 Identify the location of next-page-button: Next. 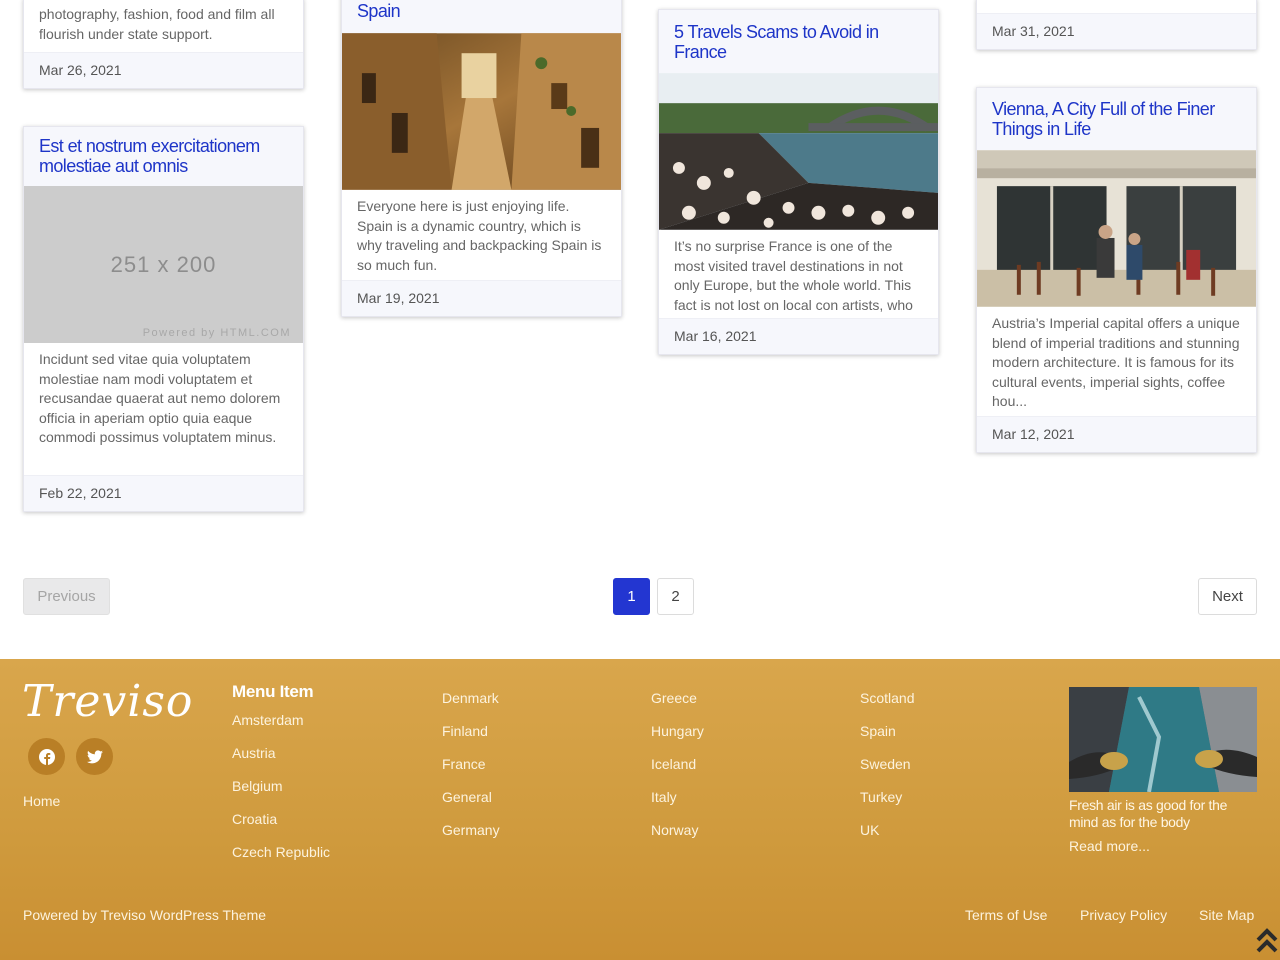
(1227, 596).